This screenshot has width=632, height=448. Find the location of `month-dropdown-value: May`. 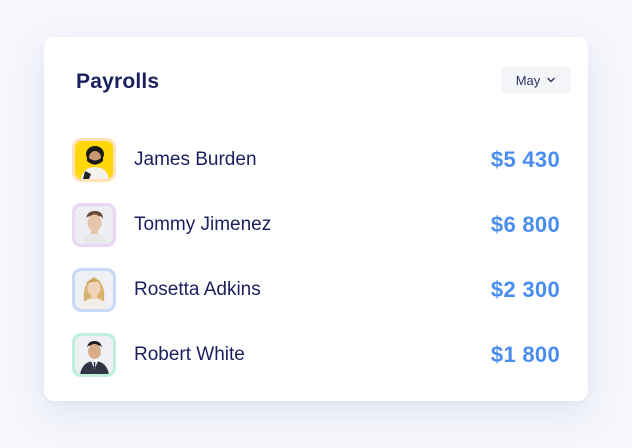

month-dropdown-value: May is located at coordinates (528, 80).